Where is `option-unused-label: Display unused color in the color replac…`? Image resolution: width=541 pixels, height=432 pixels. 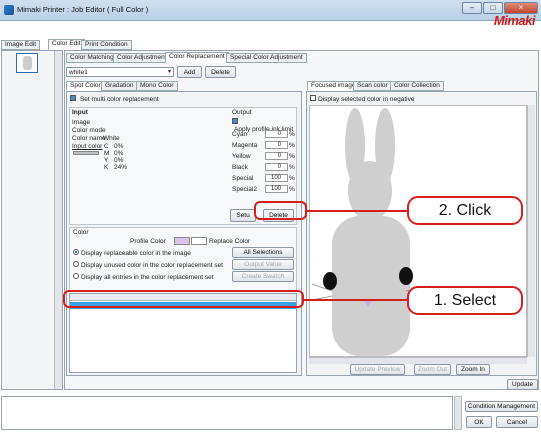 option-unused-label: Display unused color in the color replac… is located at coordinates (152, 265).